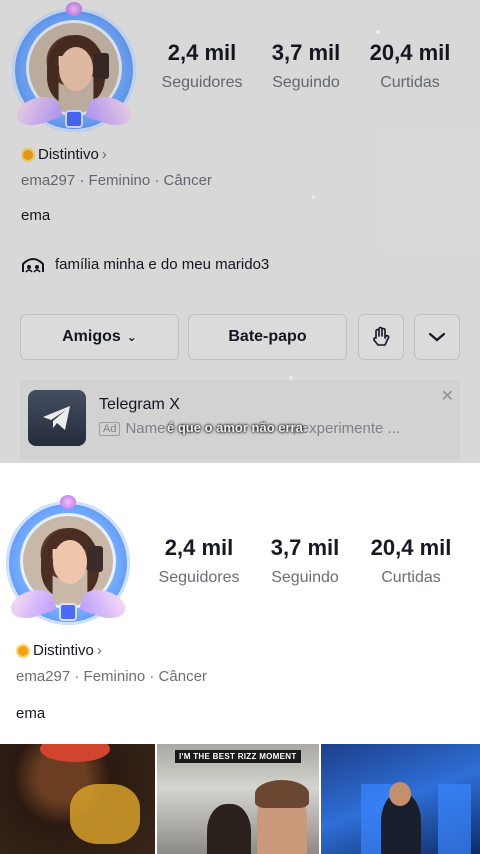 The width and height of the screenshot is (480, 854). Describe the element at coordinates (145, 428) in the screenshot. I see `ad-subtitle-text: Name` at that location.